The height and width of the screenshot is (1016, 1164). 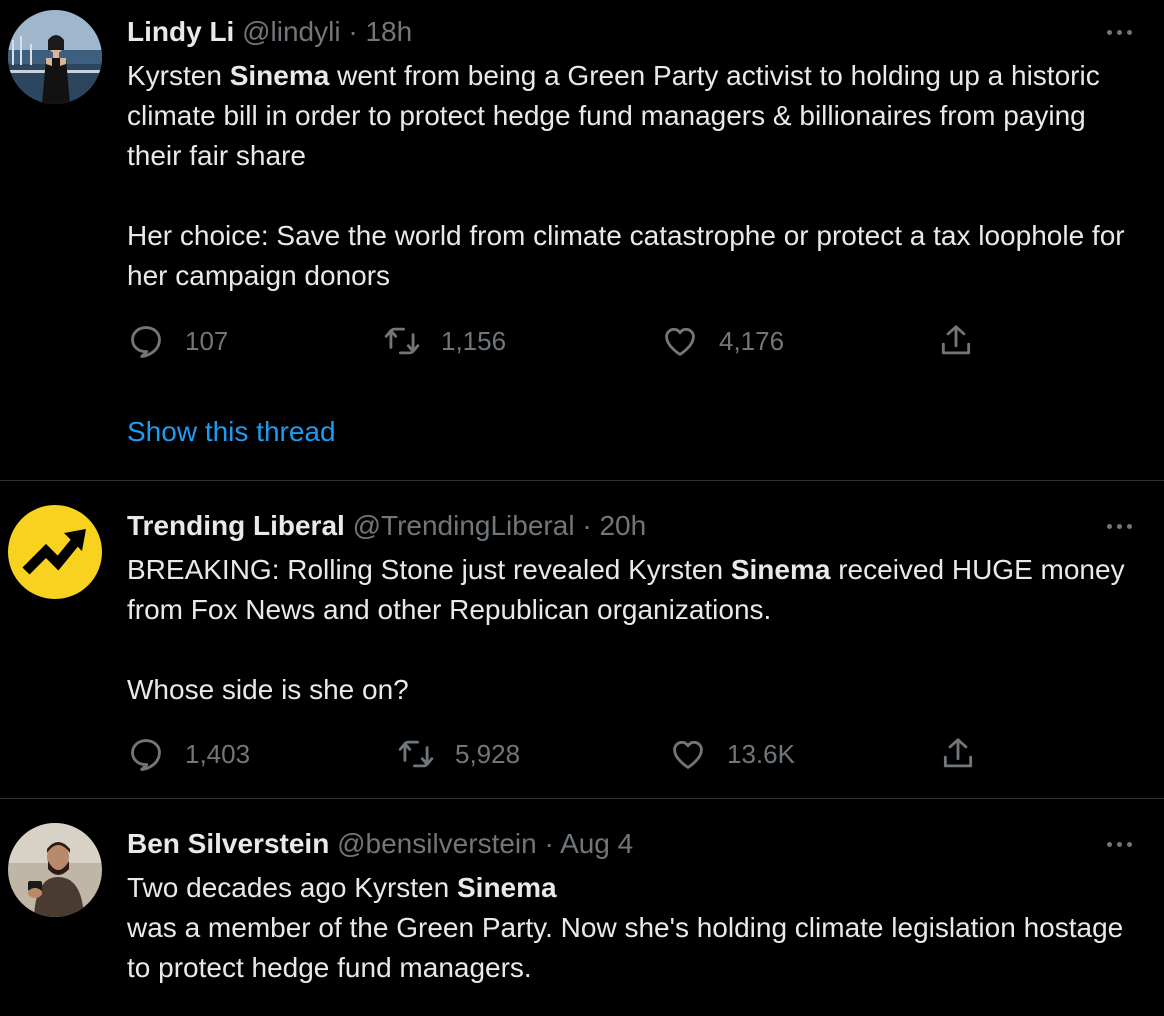 I want to click on trending-arrow-icon, so click(x=54, y=552).